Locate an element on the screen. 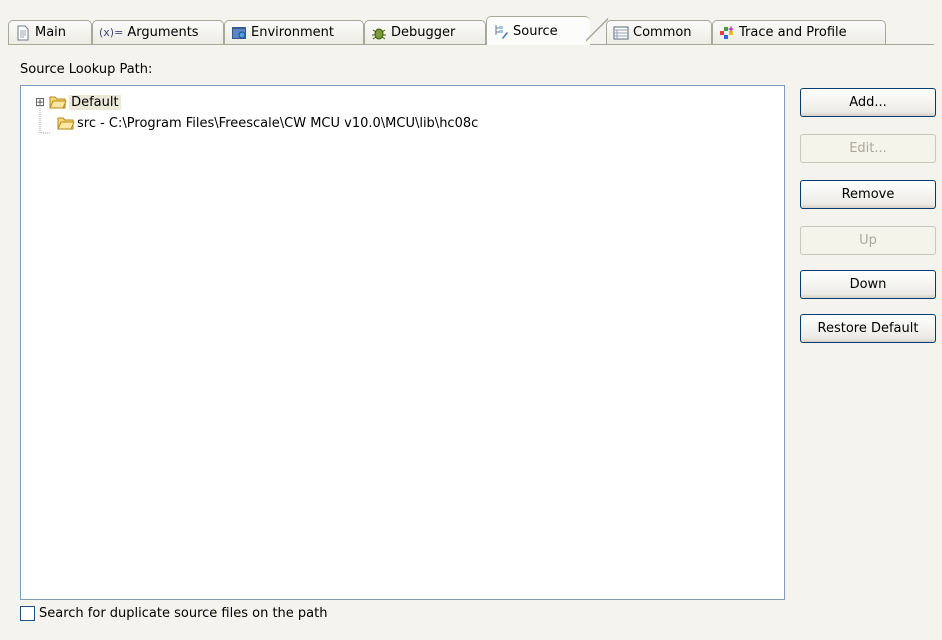 This screenshot has width=942, height=640. environment-icon is located at coordinates (239, 33).